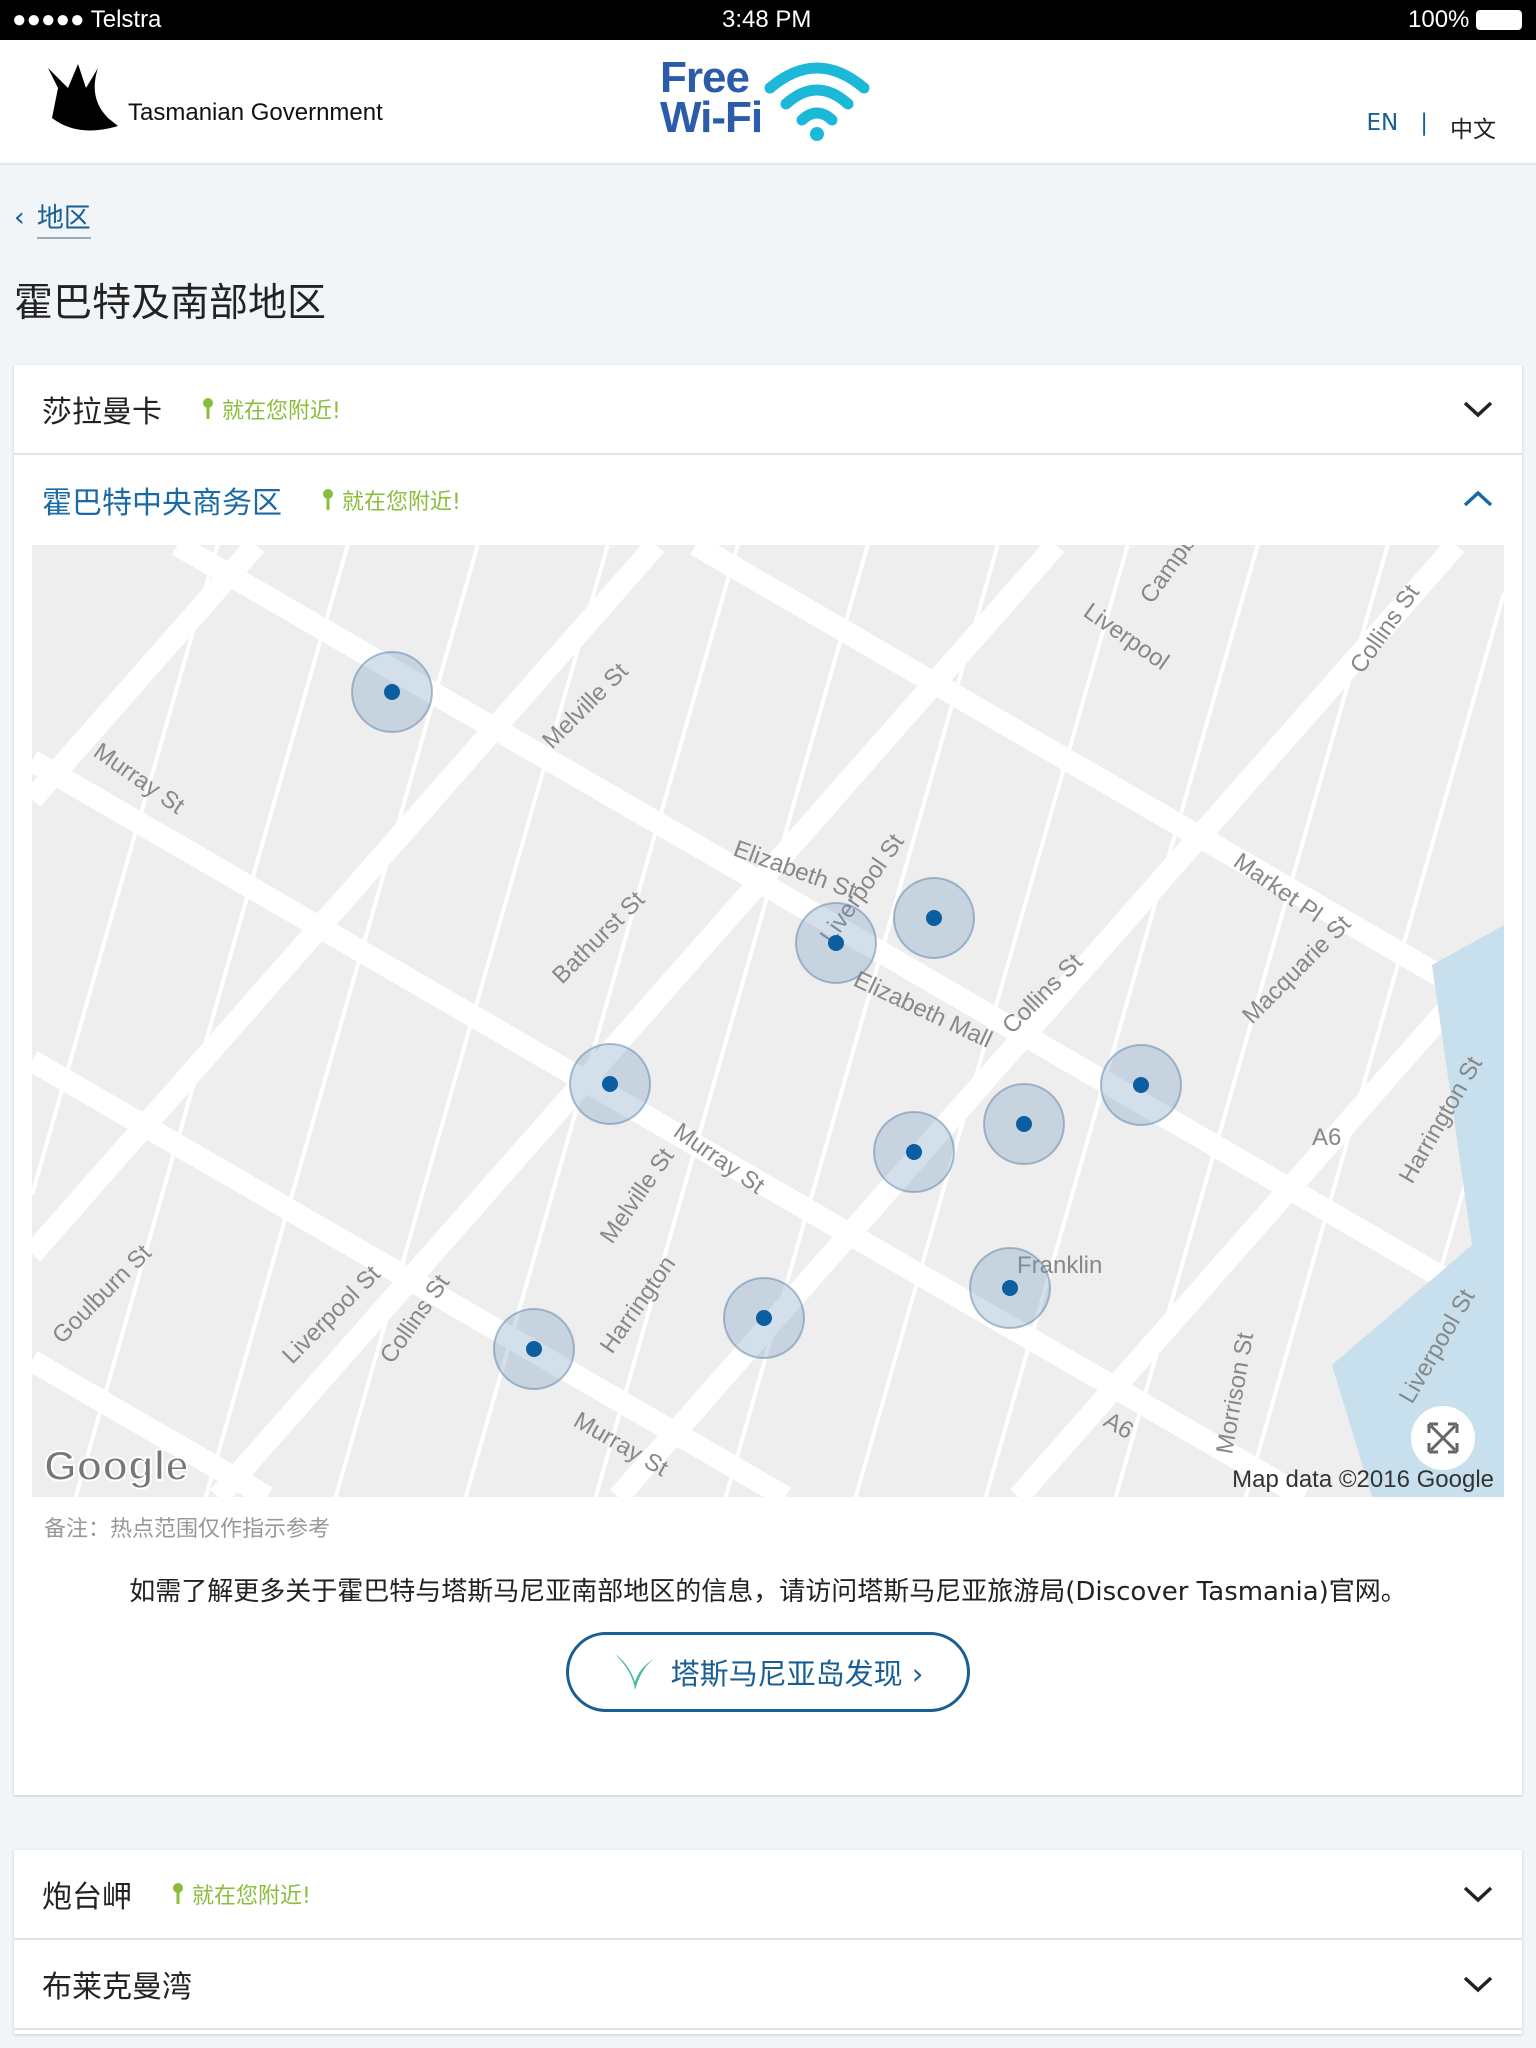 The height and width of the screenshot is (2048, 1536). Describe the element at coordinates (1473, 127) in the screenshot. I see `lang-zh-link: 中文` at that location.